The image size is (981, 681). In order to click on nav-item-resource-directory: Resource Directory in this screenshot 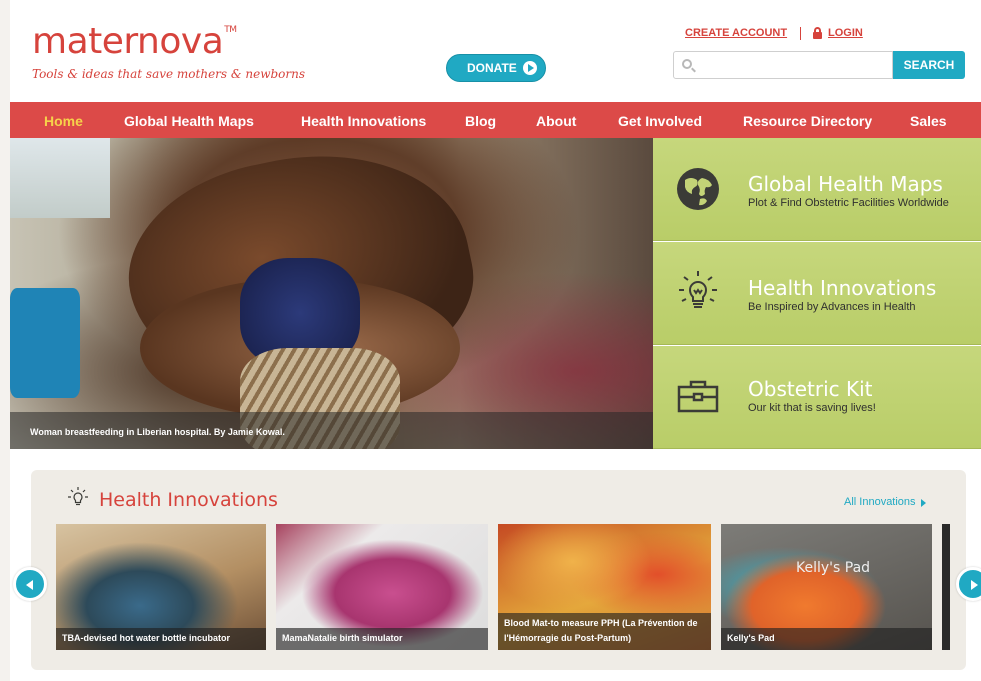, I will do `click(807, 121)`.